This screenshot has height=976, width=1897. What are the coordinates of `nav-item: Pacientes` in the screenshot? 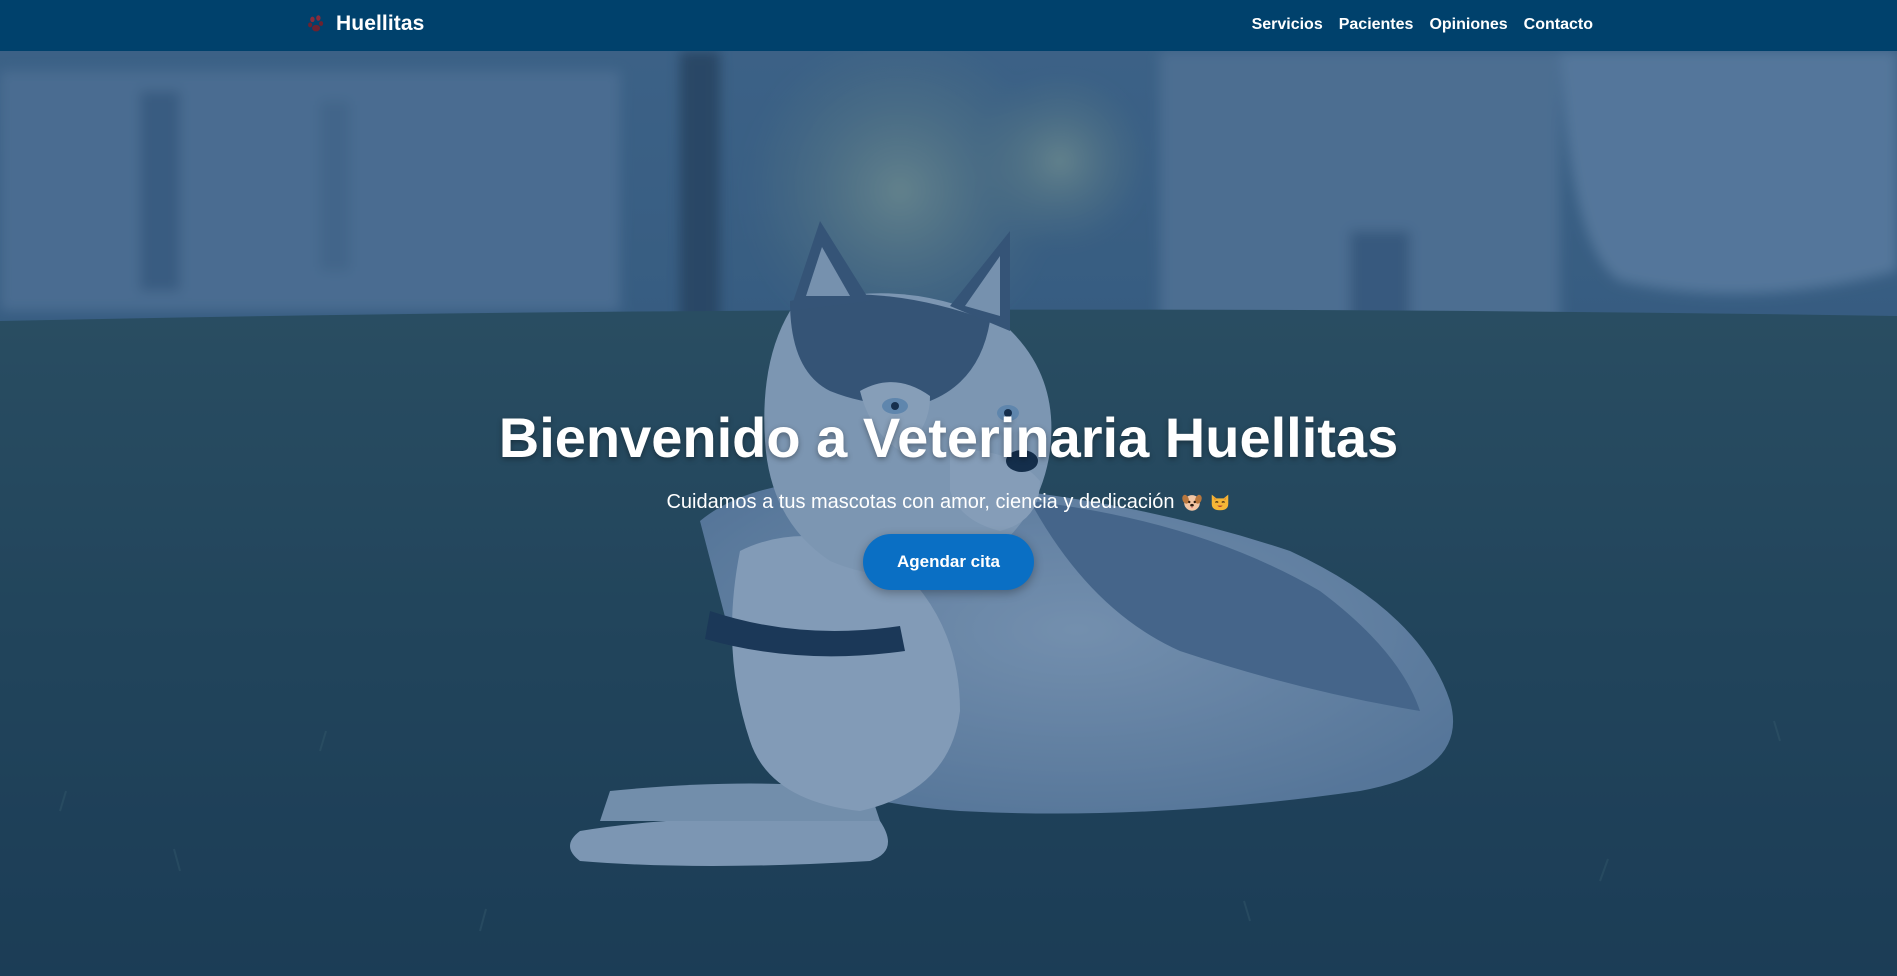 It's located at (1376, 24).